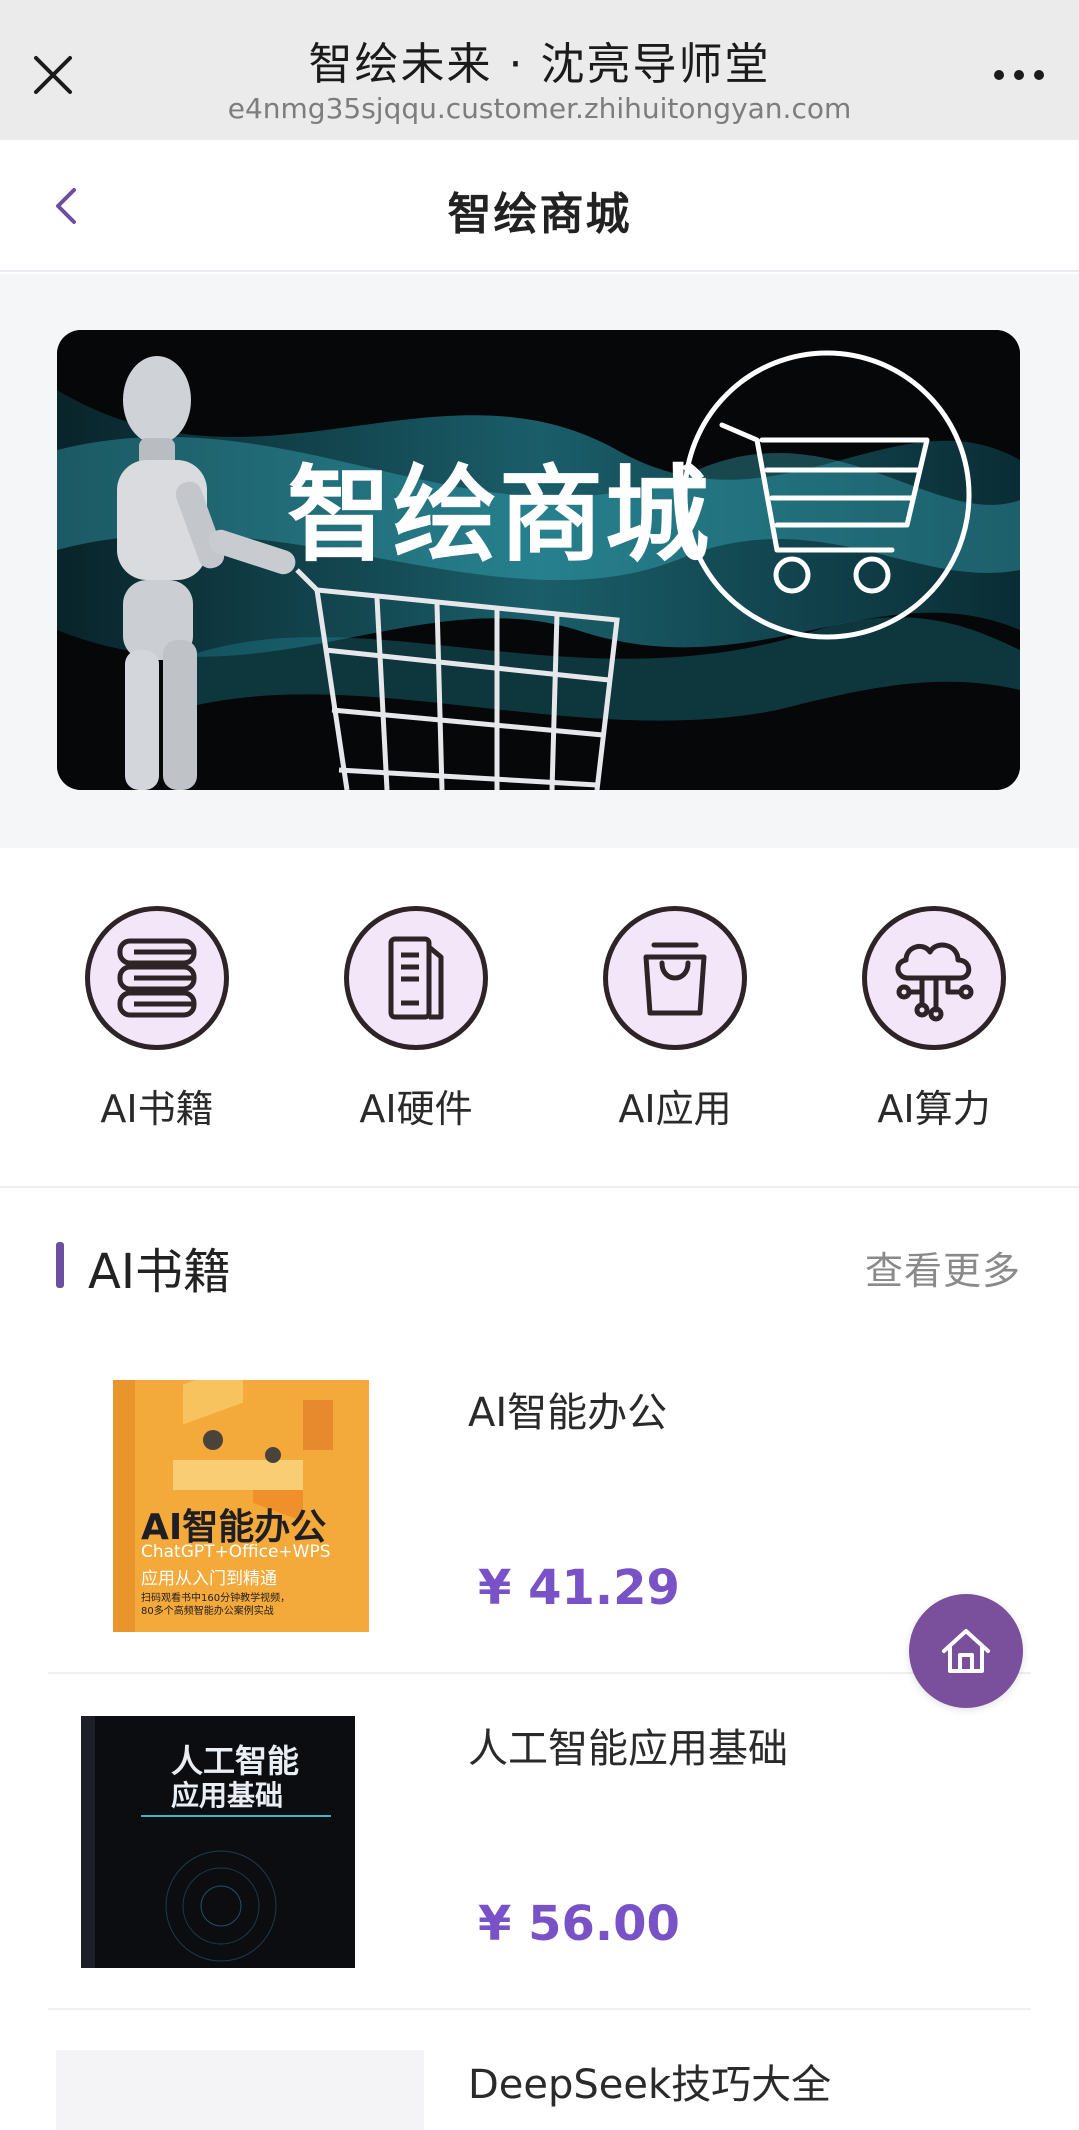  What do you see at coordinates (157, 1109) in the screenshot?
I see `category-label: AI书籍` at bounding box center [157, 1109].